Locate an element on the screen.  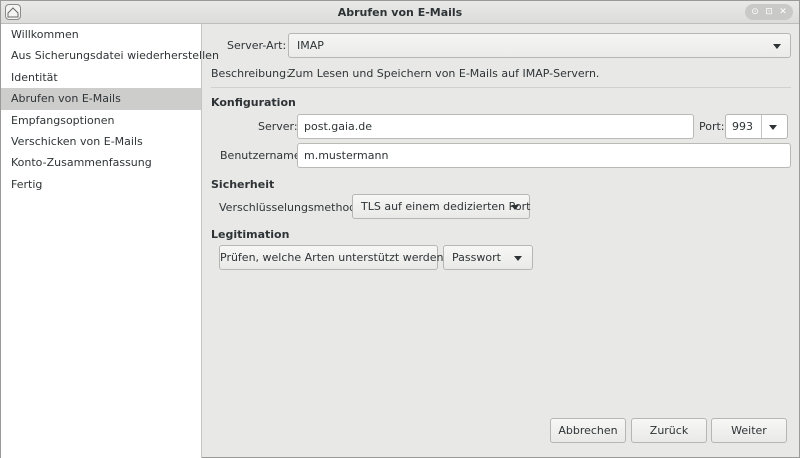
next-button: Weiter is located at coordinates (749, 430).